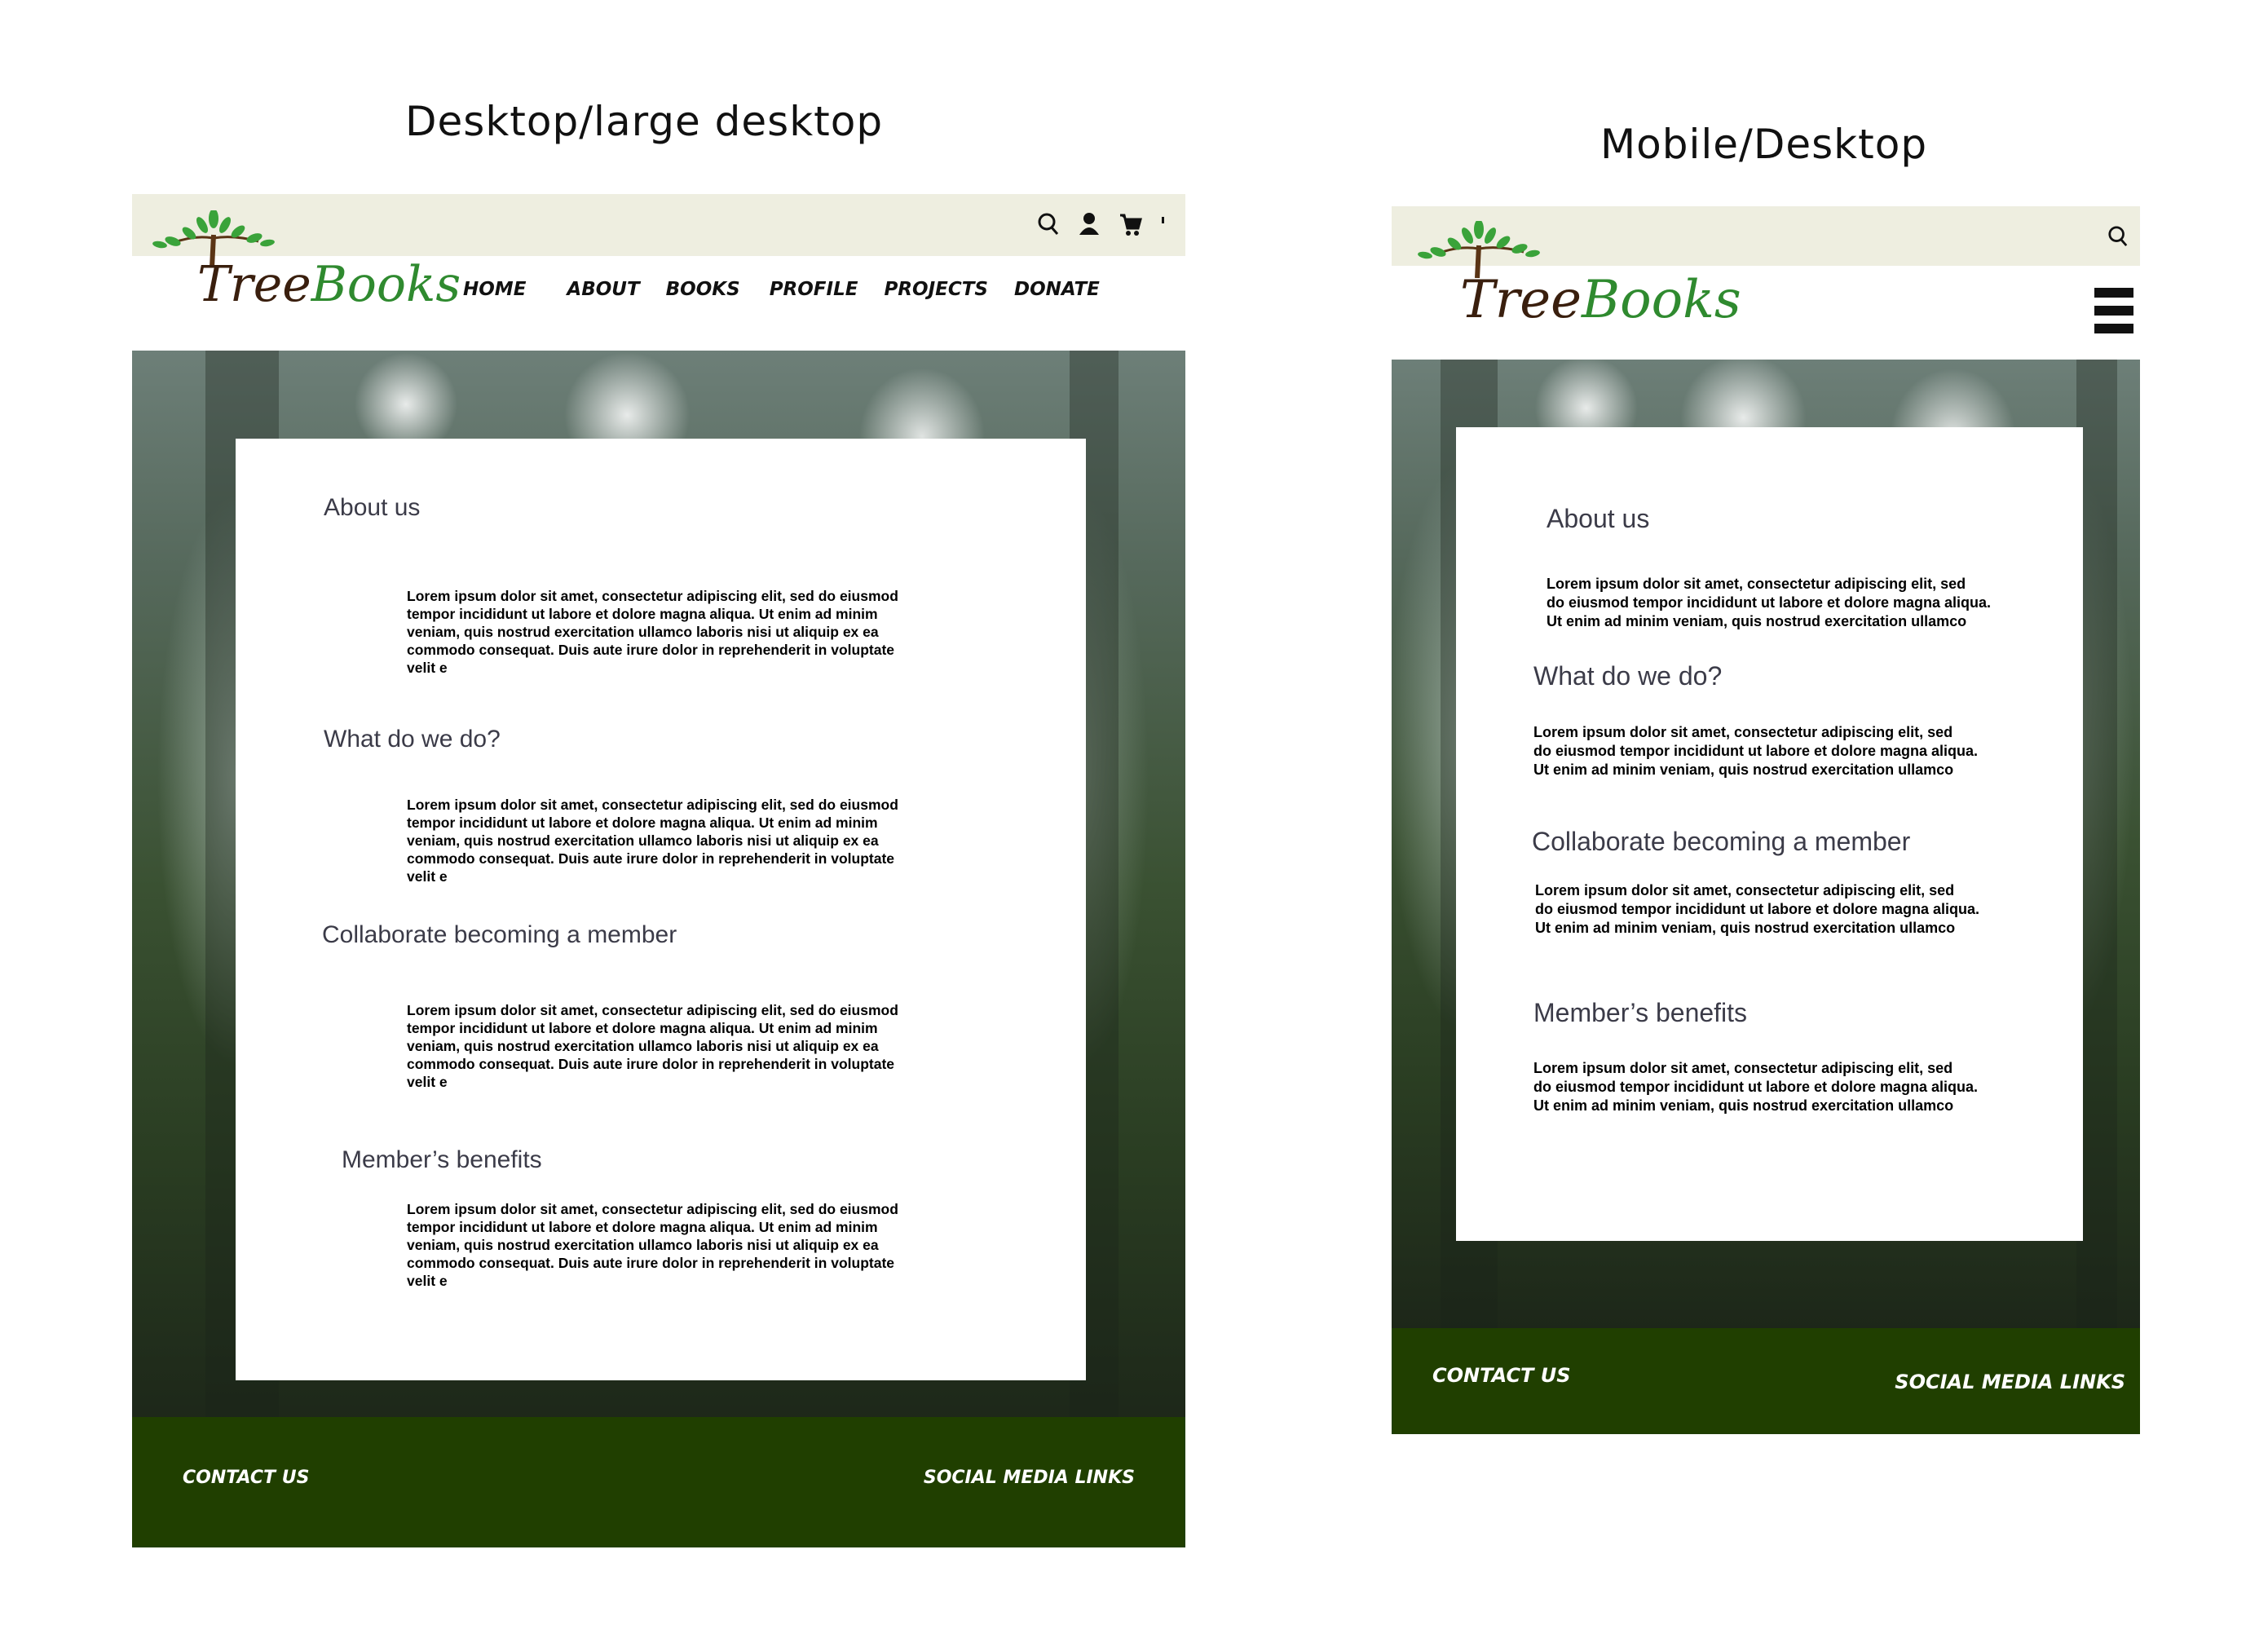 The image size is (2268, 1629). I want to click on desktop-caption: Desktop/large desktop, so click(644, 121).